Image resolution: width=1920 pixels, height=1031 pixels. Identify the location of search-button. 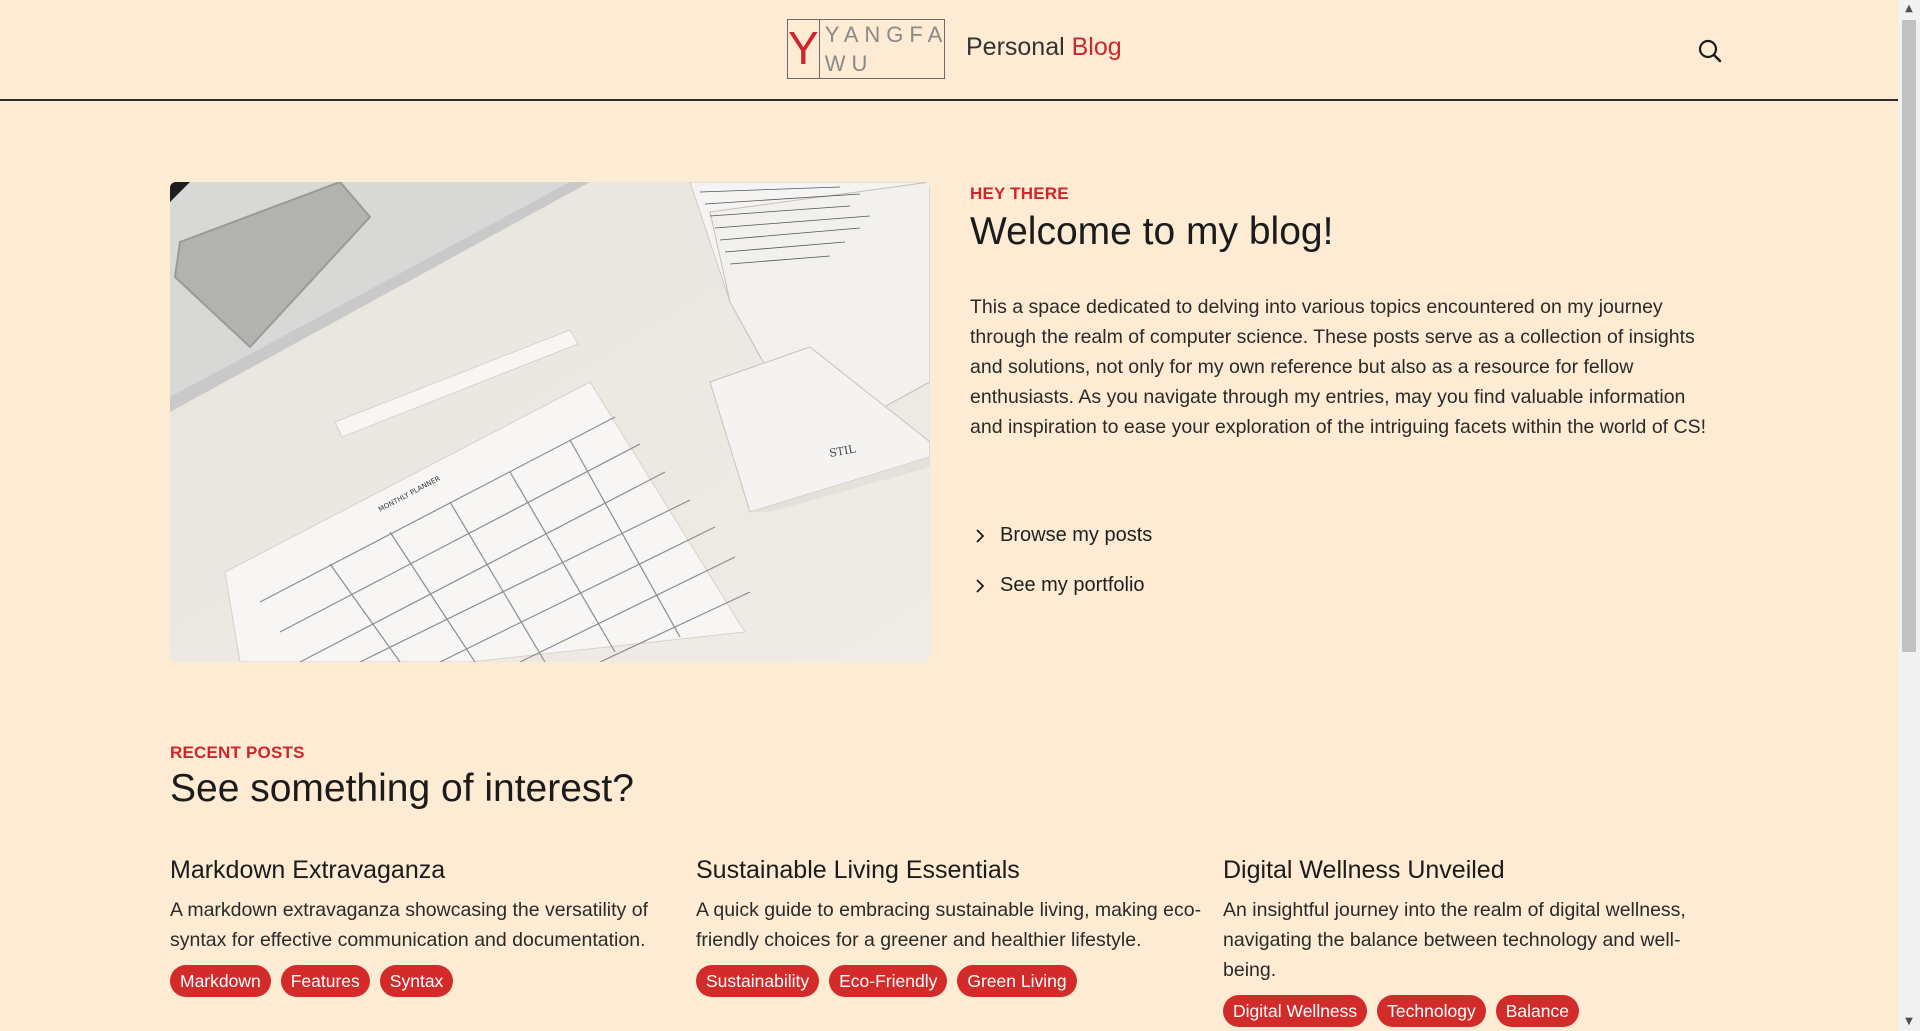
(1710, 51).